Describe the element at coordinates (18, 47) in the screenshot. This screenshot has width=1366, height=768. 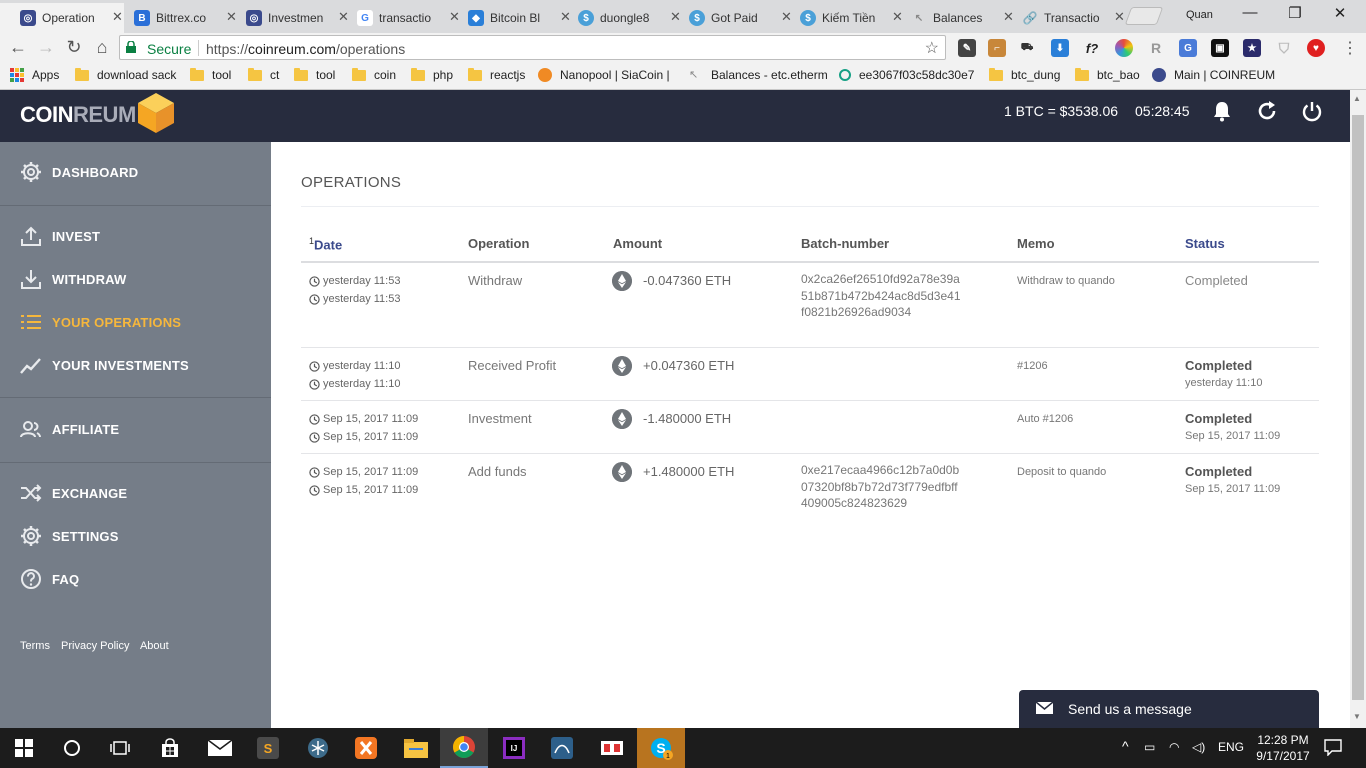
I see `back-arrow-icon: ←` at that location.